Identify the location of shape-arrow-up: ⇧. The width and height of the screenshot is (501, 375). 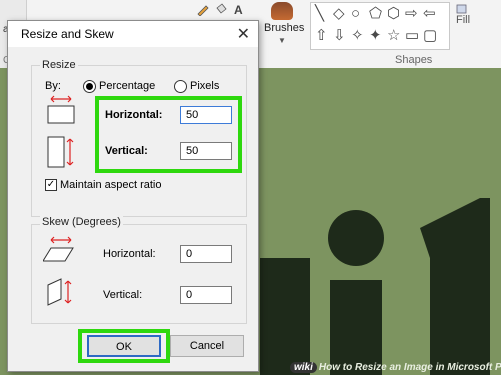
(321, 35).